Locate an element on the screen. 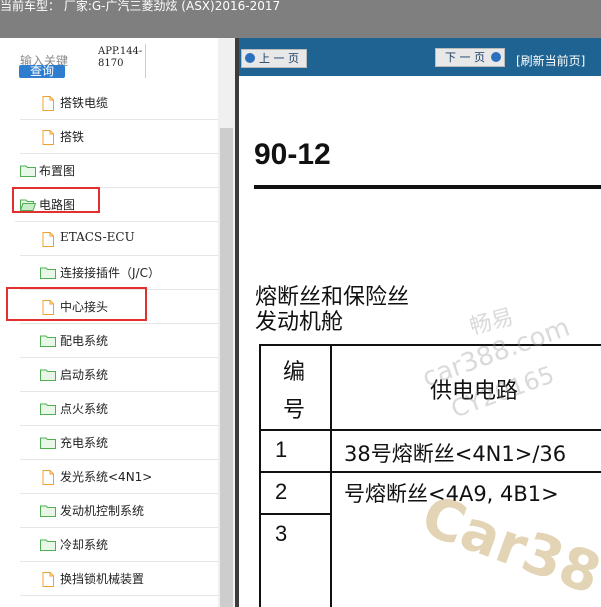  tree-item-engine-control: 发动机控制系统 is located at coordinates (119, 511).